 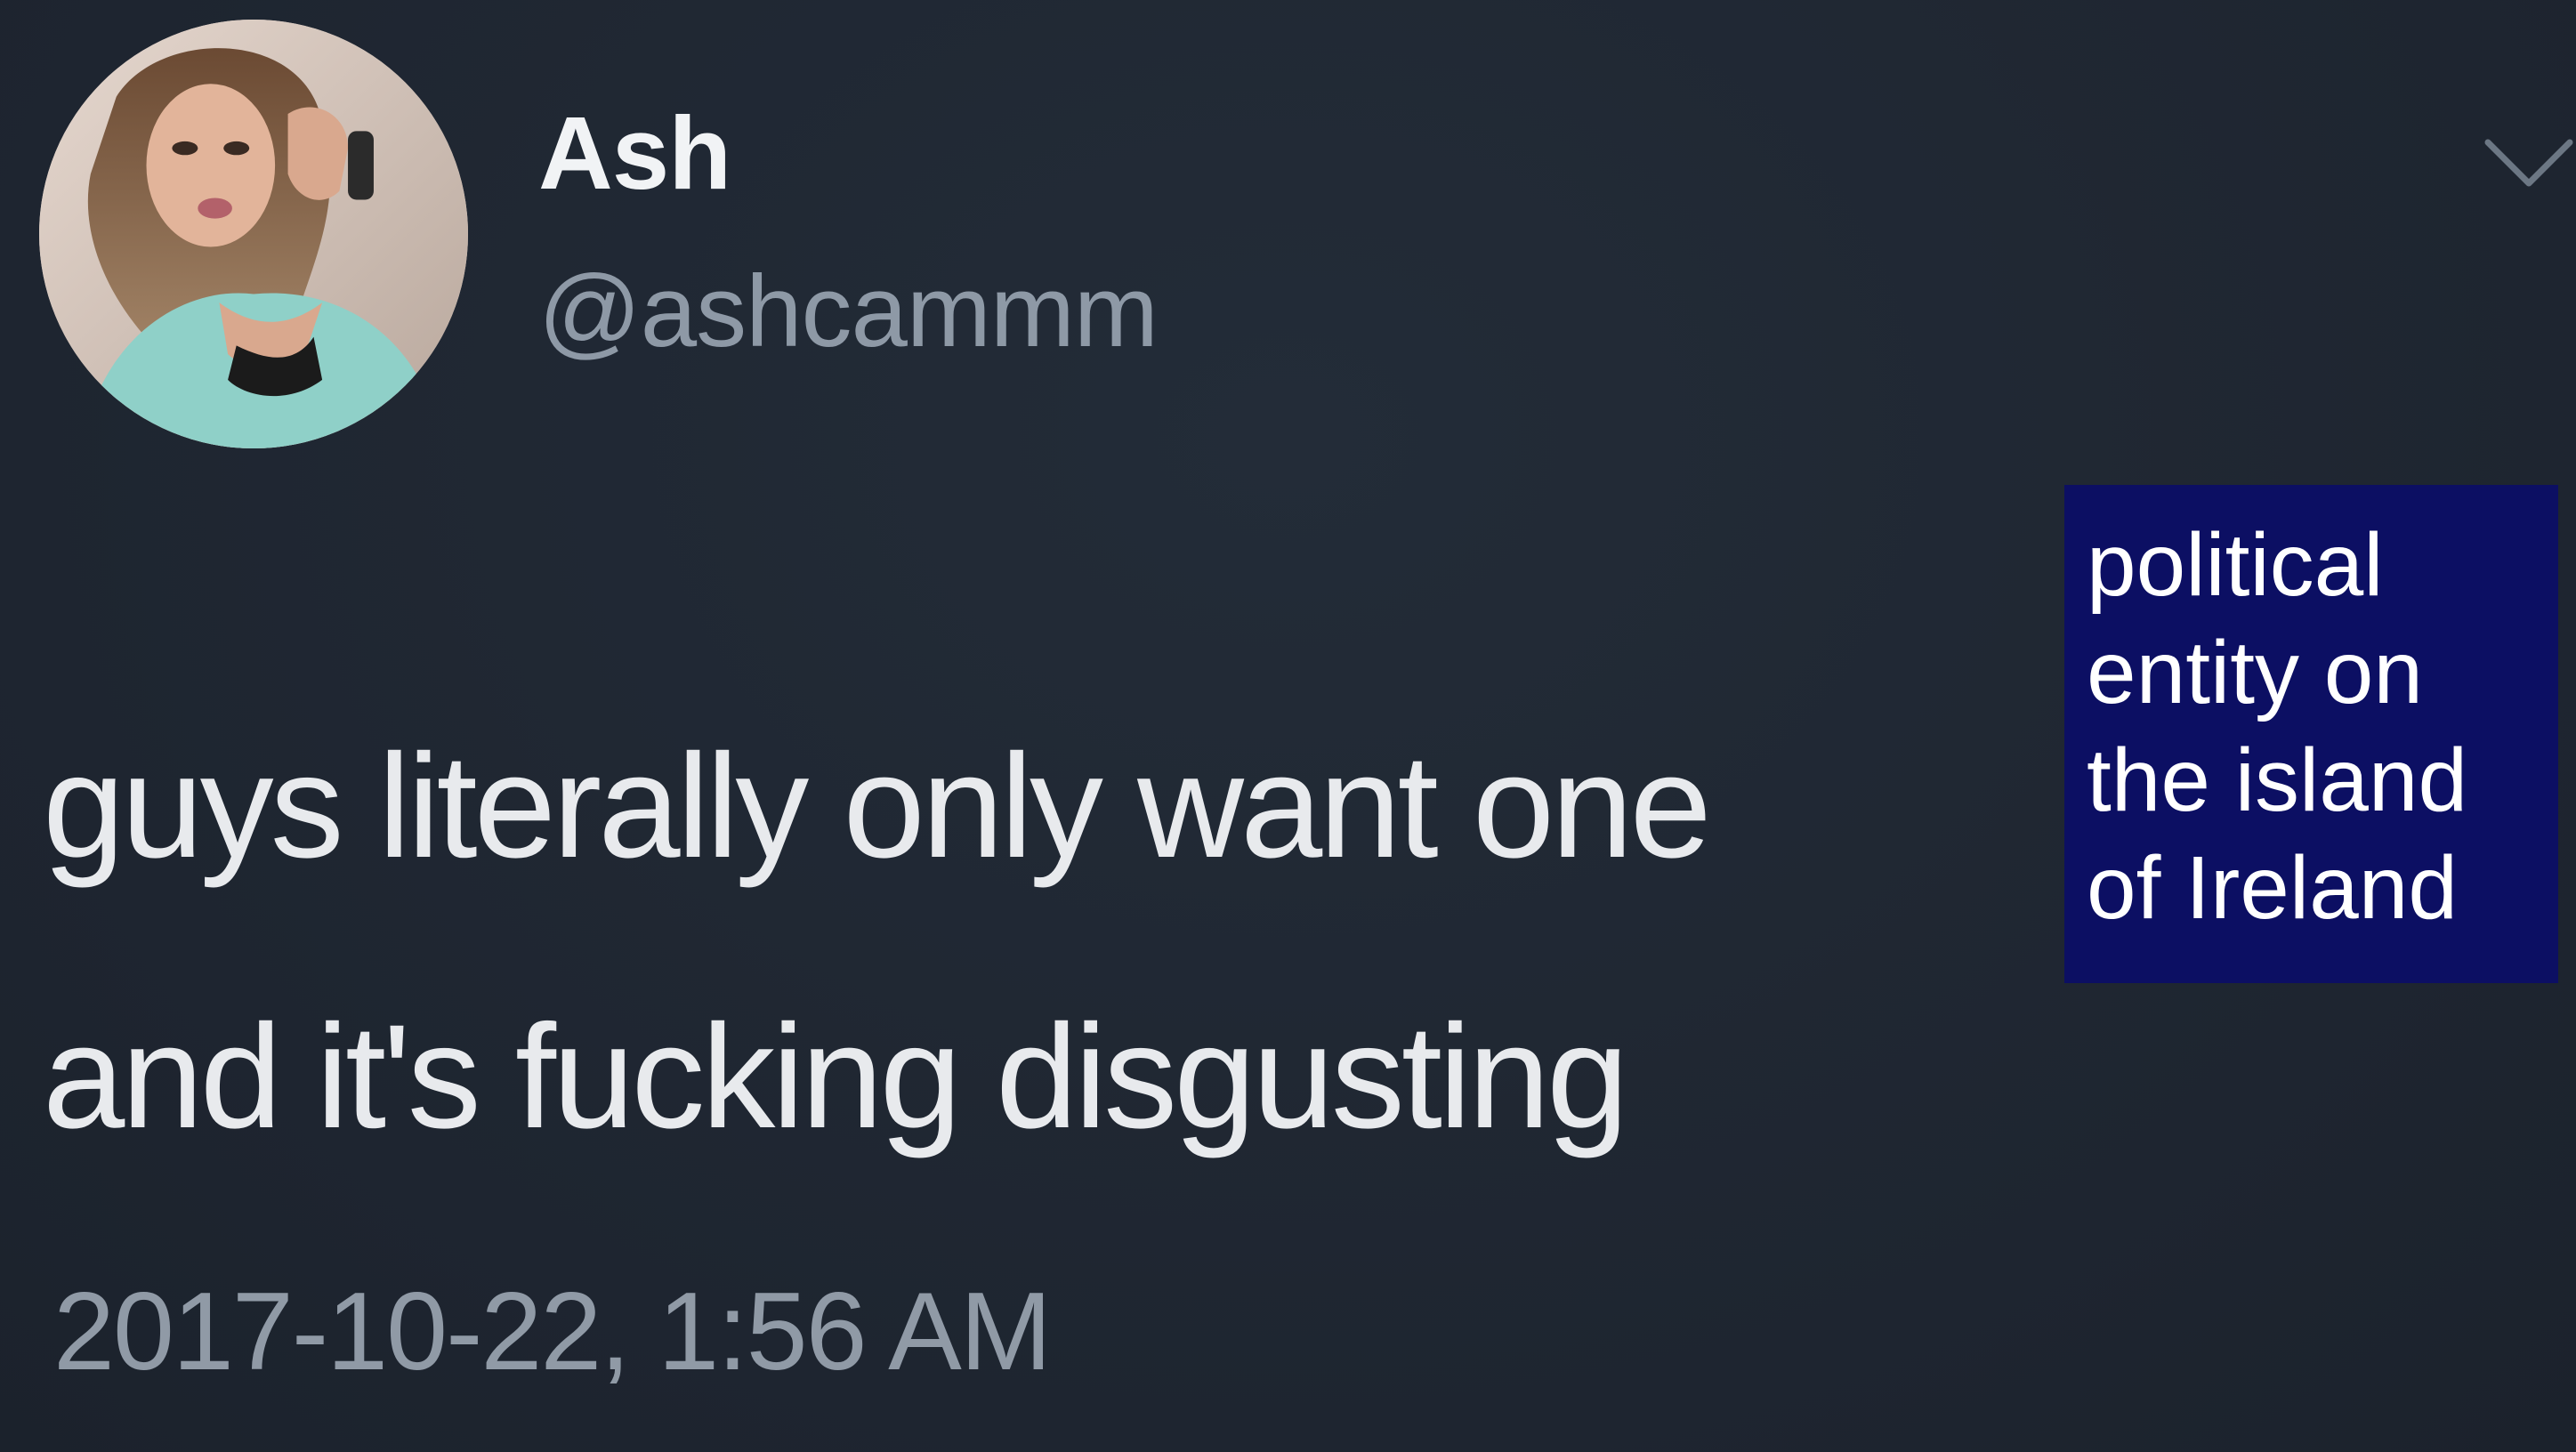 What do you see at coordinates (552, 1332) in the screenshot?
I see `tweet-timestamp: 2017-10-22, 1:56 AM` at bounding box center [552, 1332].